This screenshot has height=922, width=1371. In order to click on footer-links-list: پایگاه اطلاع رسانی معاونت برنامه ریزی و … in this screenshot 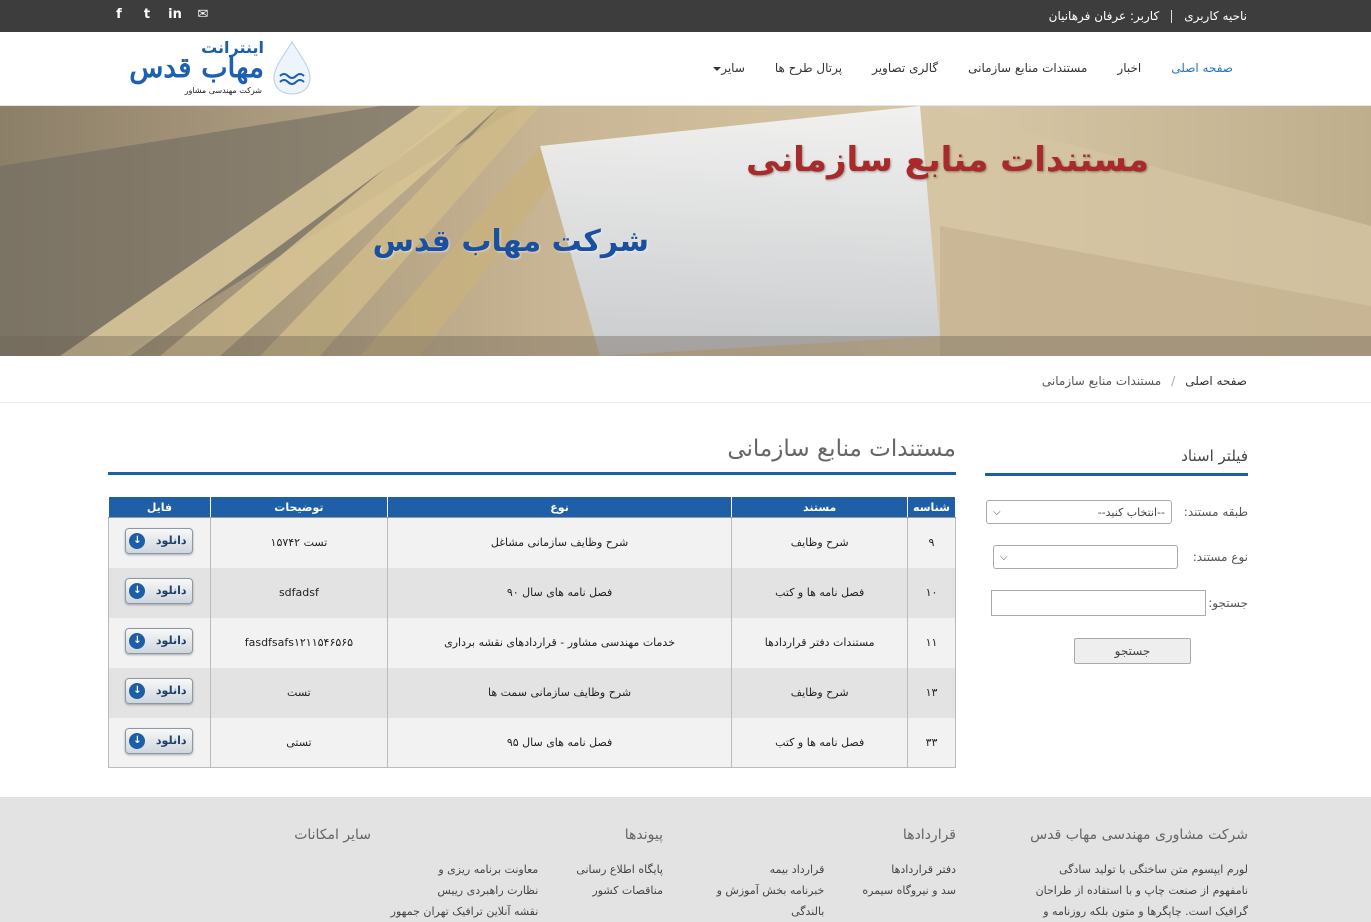, I will do `click(527, 890)`.